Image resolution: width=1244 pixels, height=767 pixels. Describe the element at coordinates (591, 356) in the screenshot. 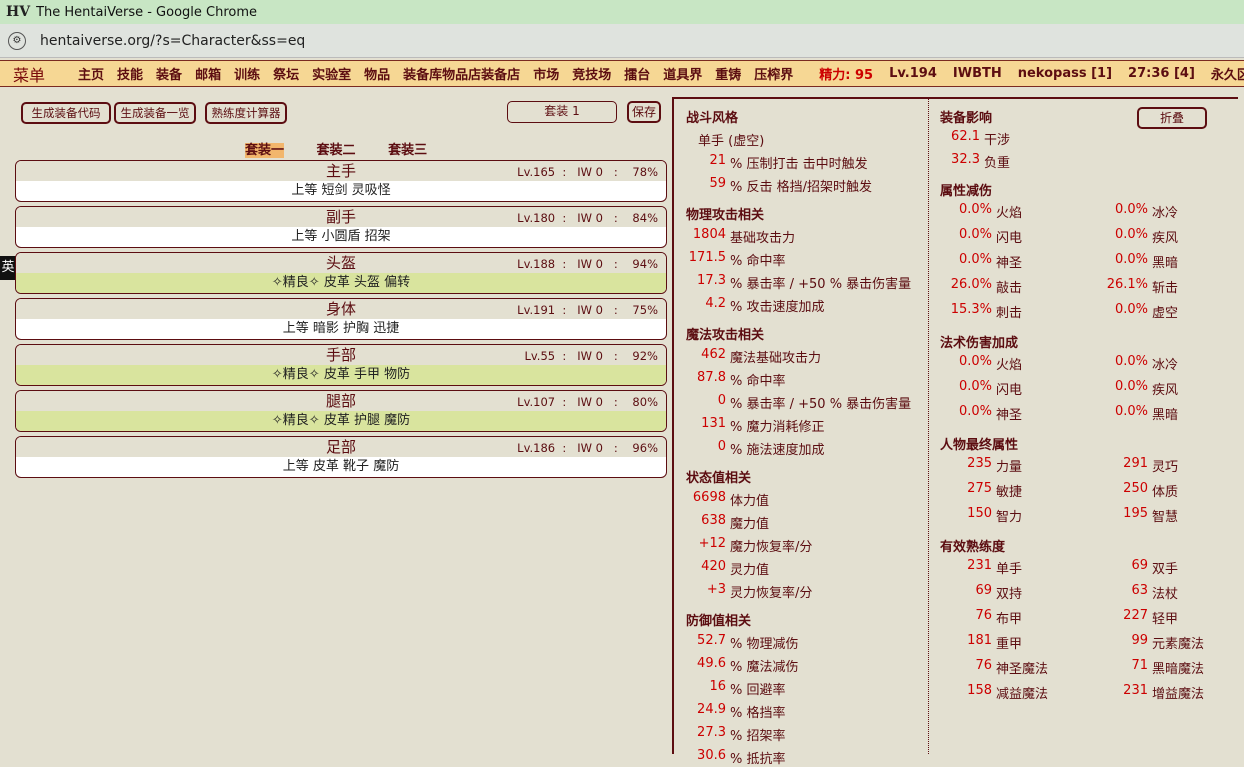

I see `slot-info: Lv.55 : IW 0 : 92%` at that location.